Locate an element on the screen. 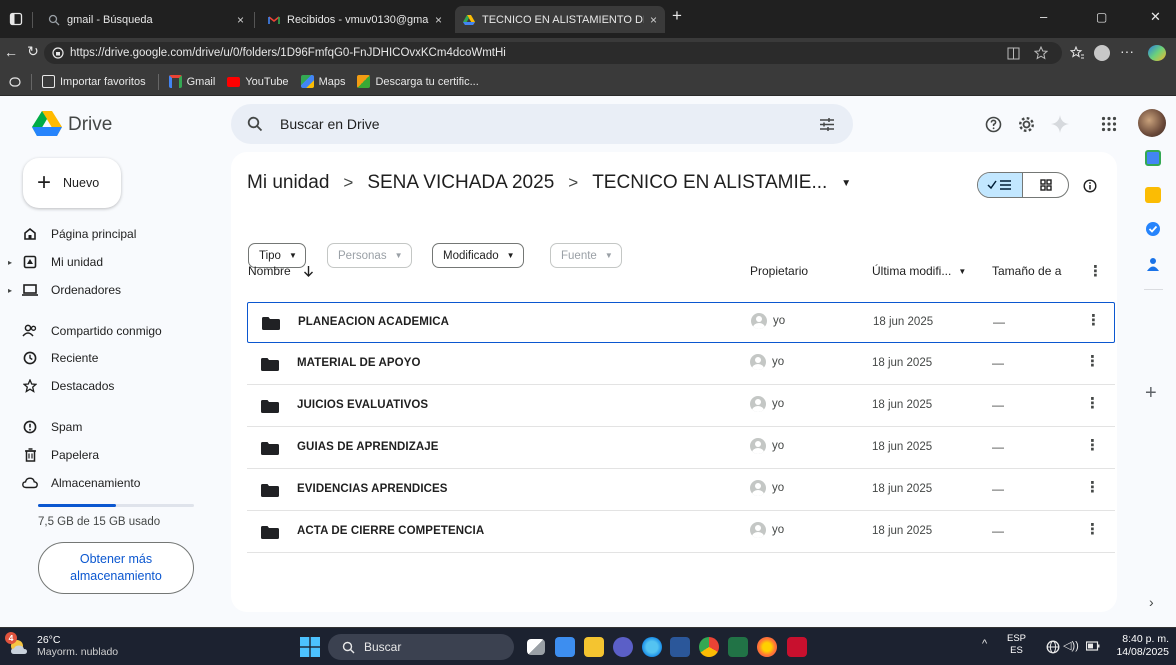  minimize-button: – is located at coordinates (1043, 16).